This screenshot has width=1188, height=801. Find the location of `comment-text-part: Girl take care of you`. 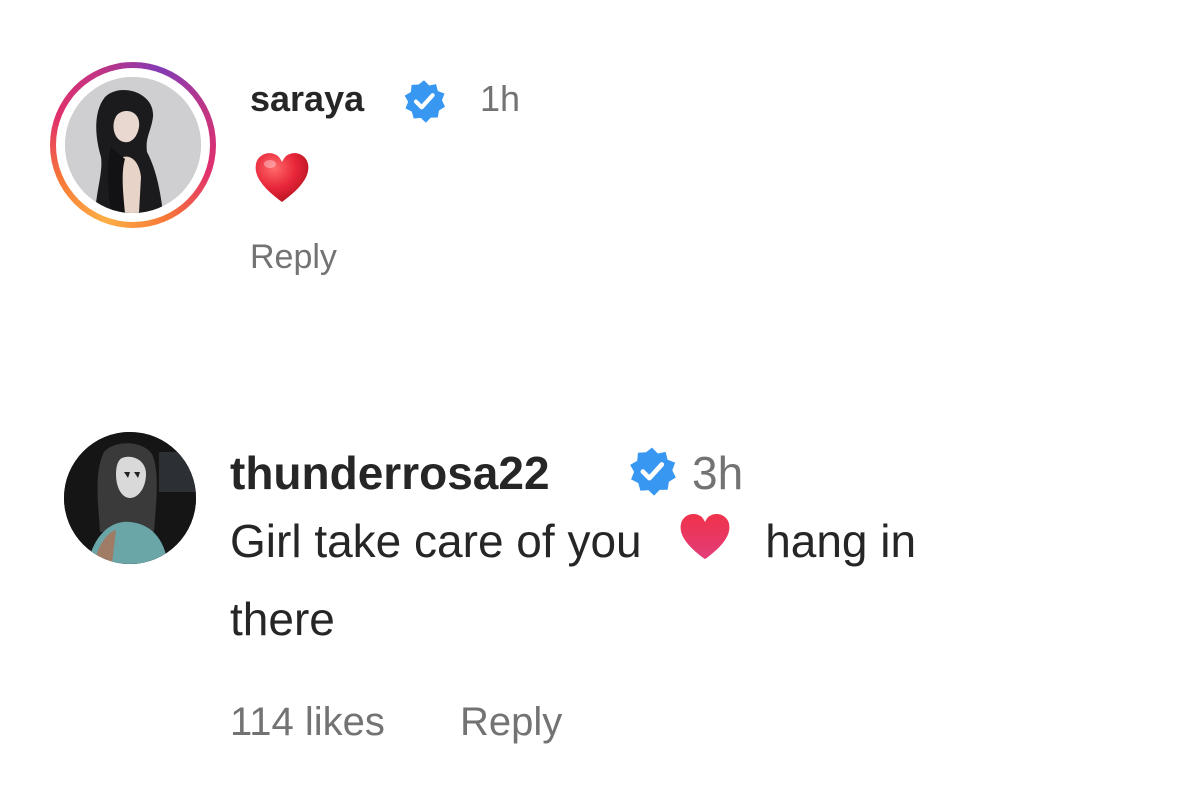

comment-text-part: Girl take care of you is located at coordinates (436, 541).